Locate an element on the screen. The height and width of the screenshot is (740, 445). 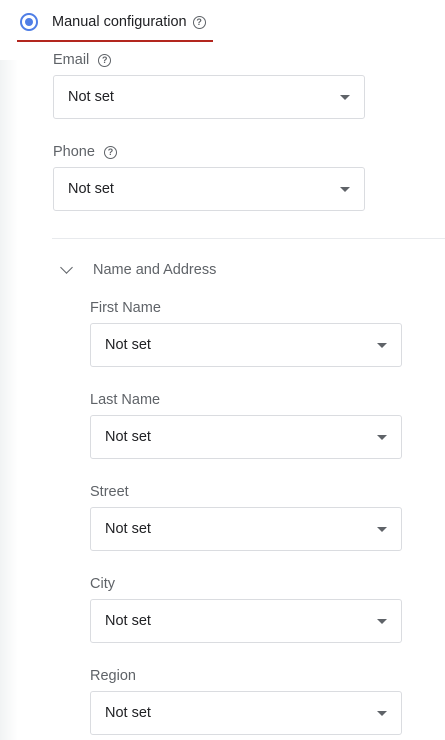
manual-configuration-radio is located at coordinates (29, 22).